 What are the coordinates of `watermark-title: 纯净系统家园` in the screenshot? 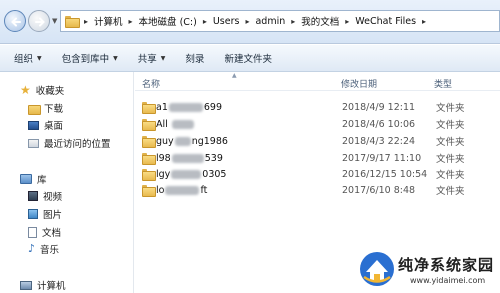 It's located at (446, 265).